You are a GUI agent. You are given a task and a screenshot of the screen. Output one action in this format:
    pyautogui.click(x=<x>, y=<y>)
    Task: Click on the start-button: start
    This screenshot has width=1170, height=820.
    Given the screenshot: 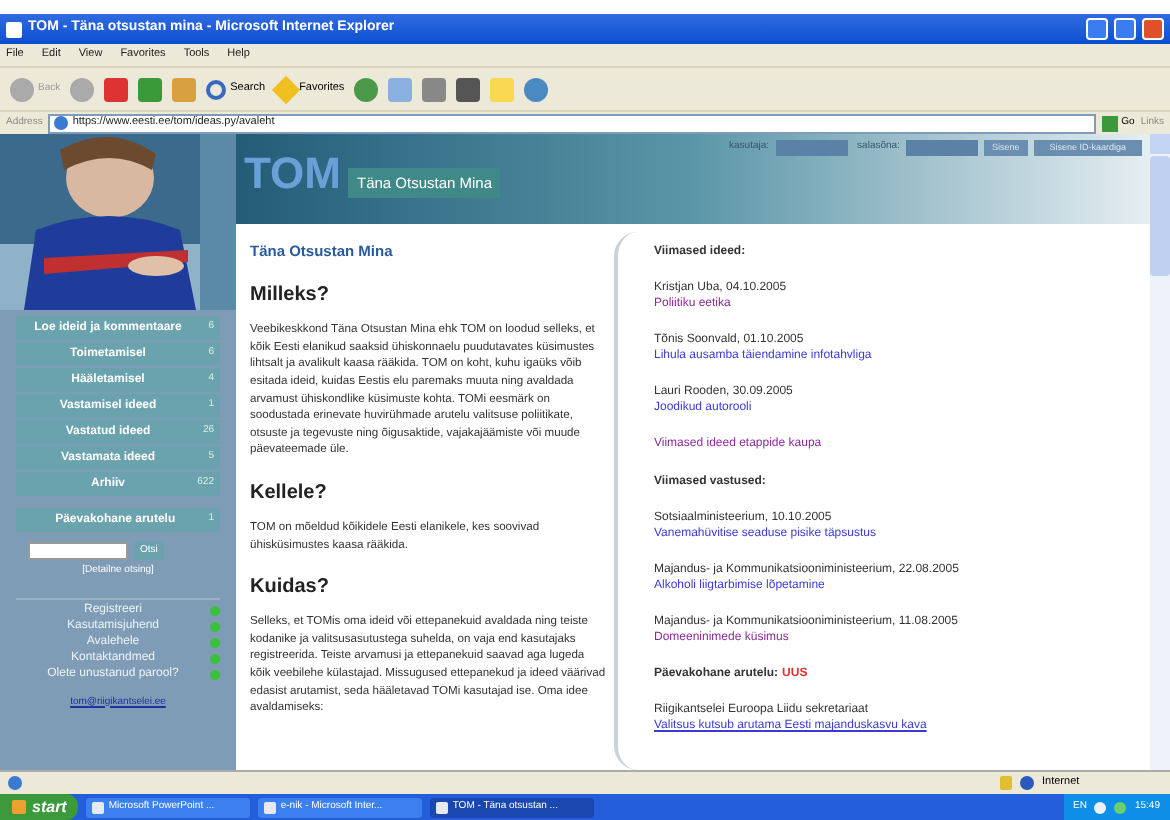 What is the action you would take?
    pyautogui.click(x=39, y=807)
    